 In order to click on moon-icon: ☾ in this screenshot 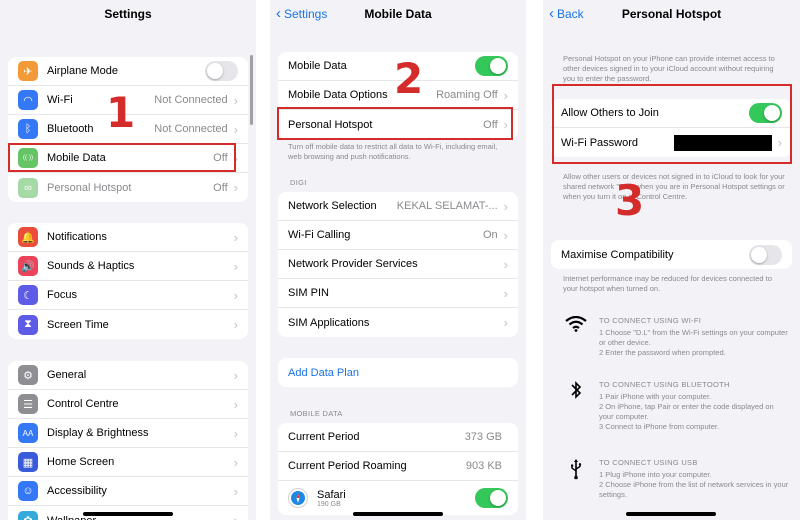, I will do `click(28, 295)`.